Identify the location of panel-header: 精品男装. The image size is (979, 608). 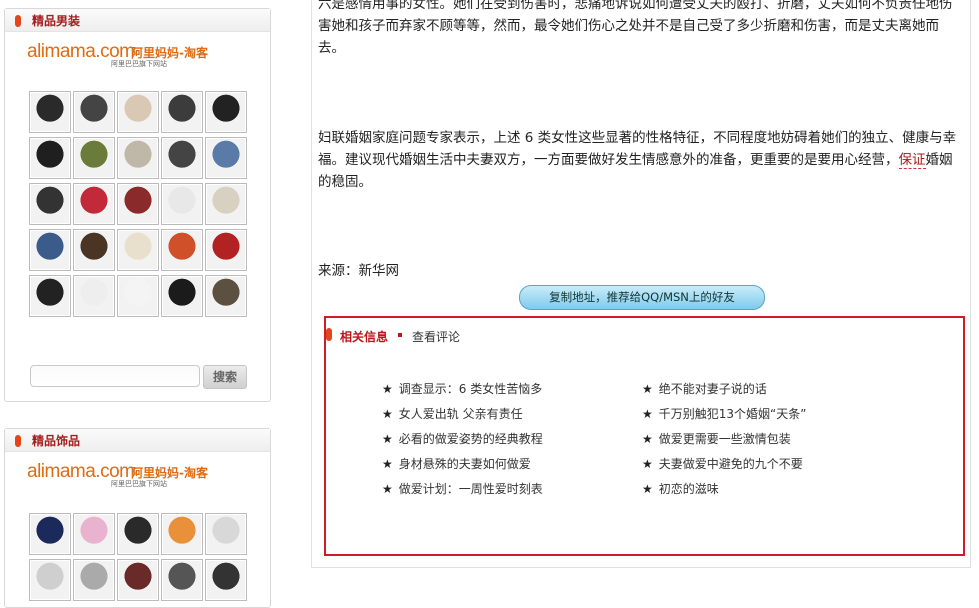
(137, 20).